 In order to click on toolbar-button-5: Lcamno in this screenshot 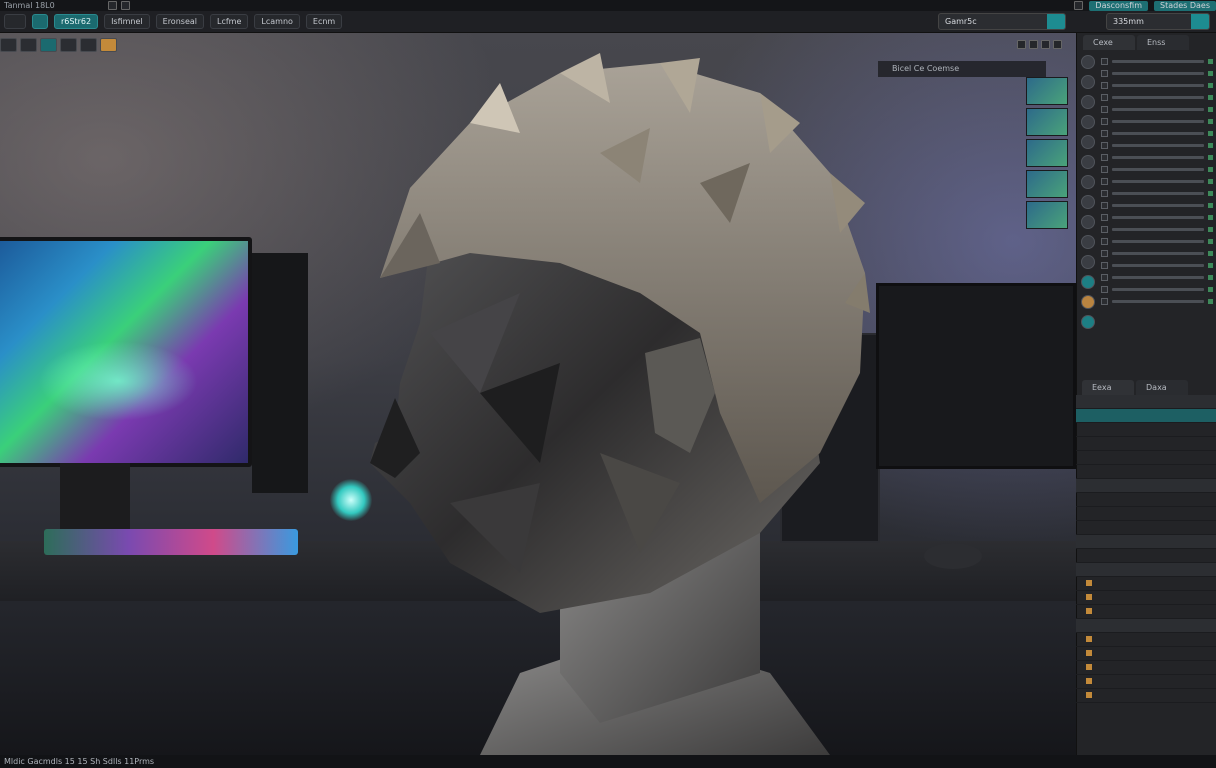, I will do `click(277, 21)`.